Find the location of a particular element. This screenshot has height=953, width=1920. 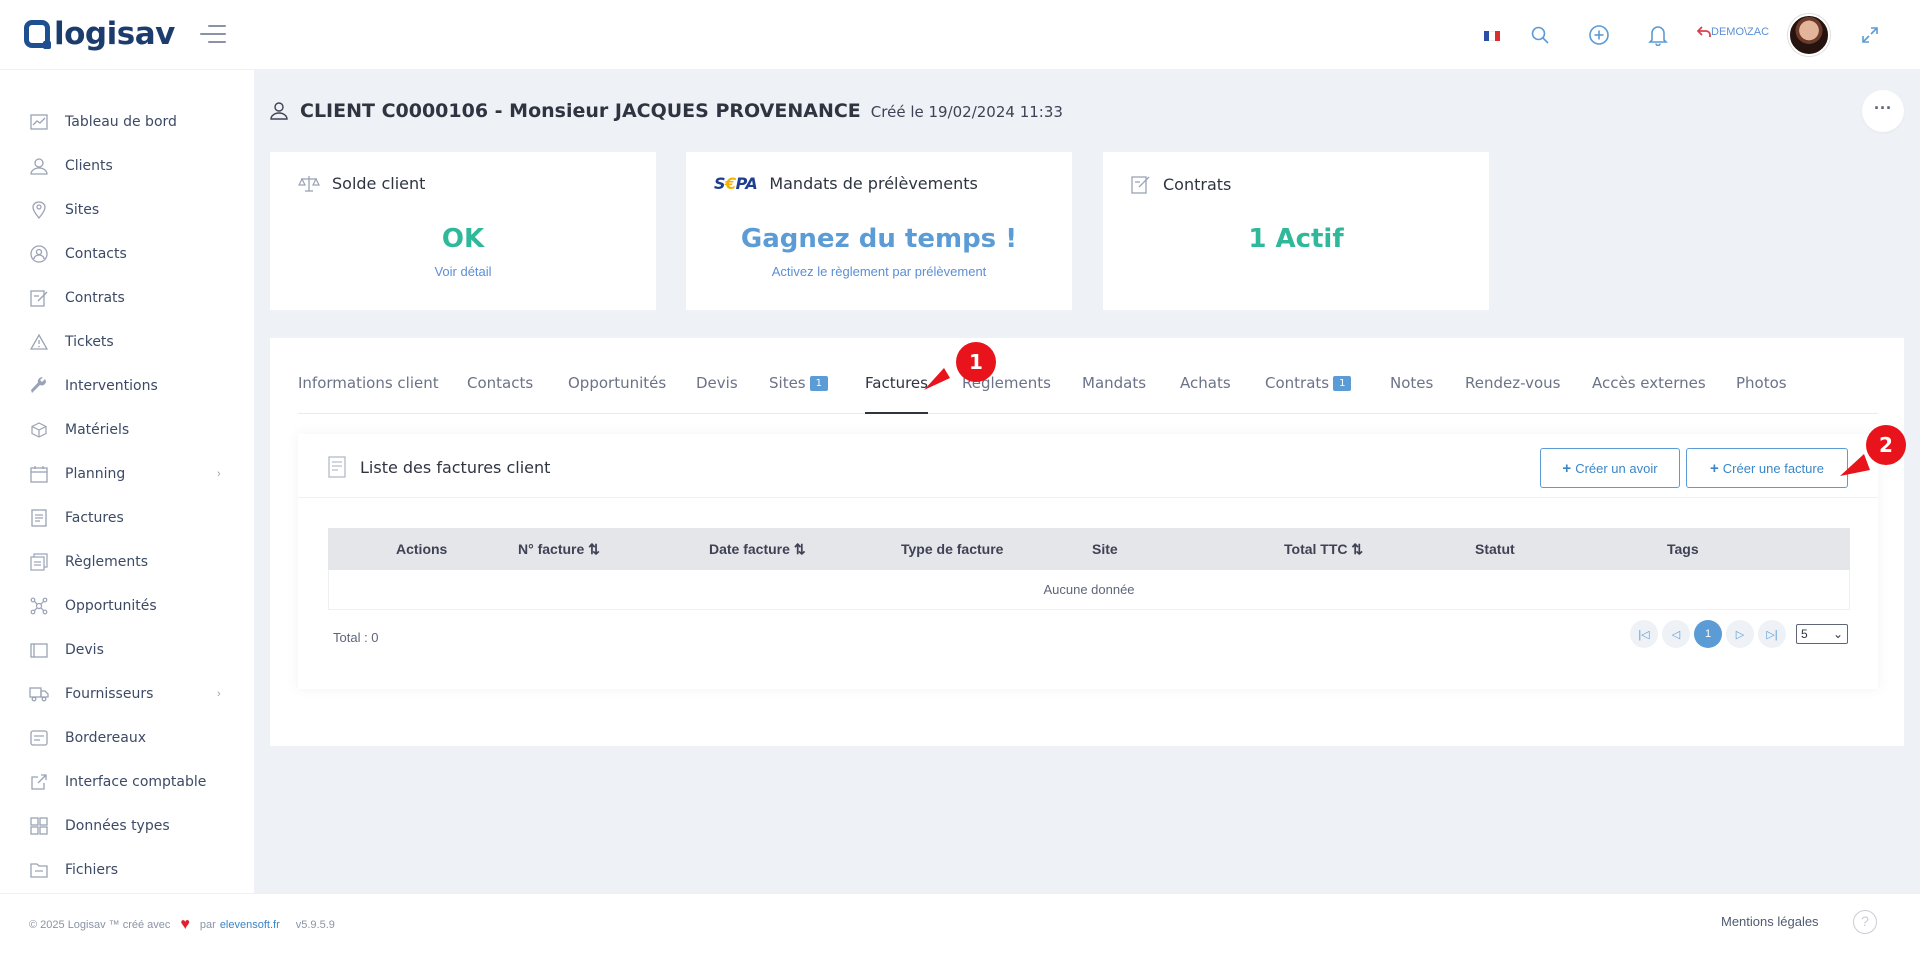

sidebar-item-label: Devis is located at coordinates (84, 650).